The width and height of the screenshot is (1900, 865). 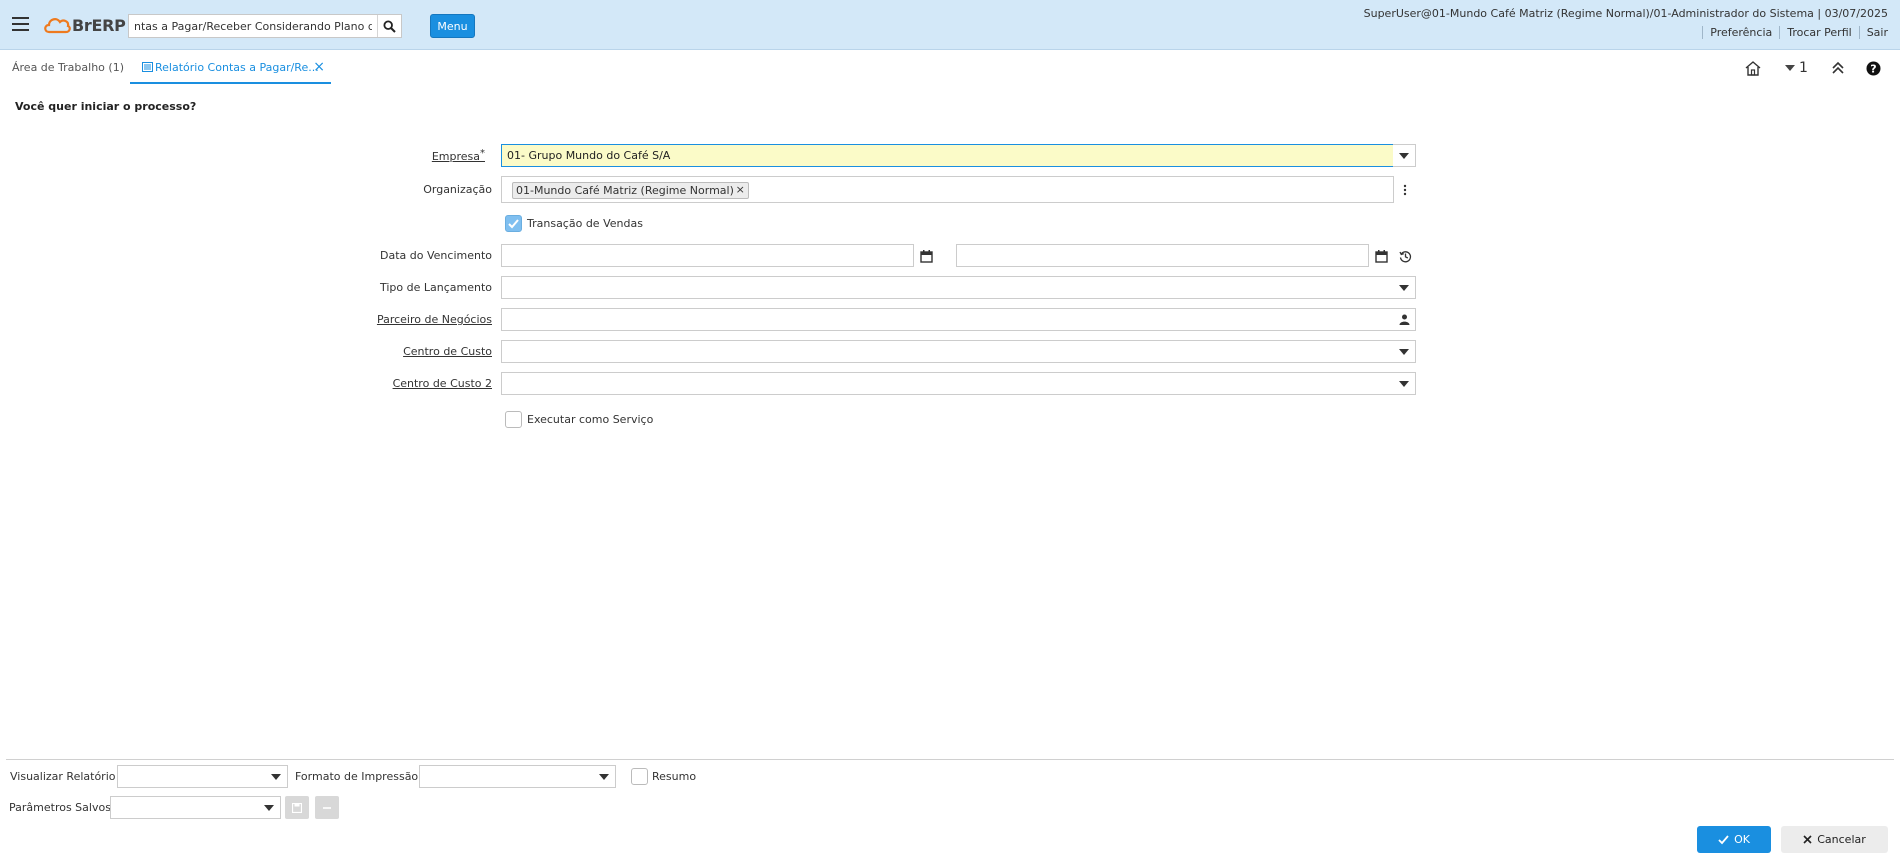 I want to click on centro-custo-2-label: Centro de Custo 2, so click(x=416, y=383).